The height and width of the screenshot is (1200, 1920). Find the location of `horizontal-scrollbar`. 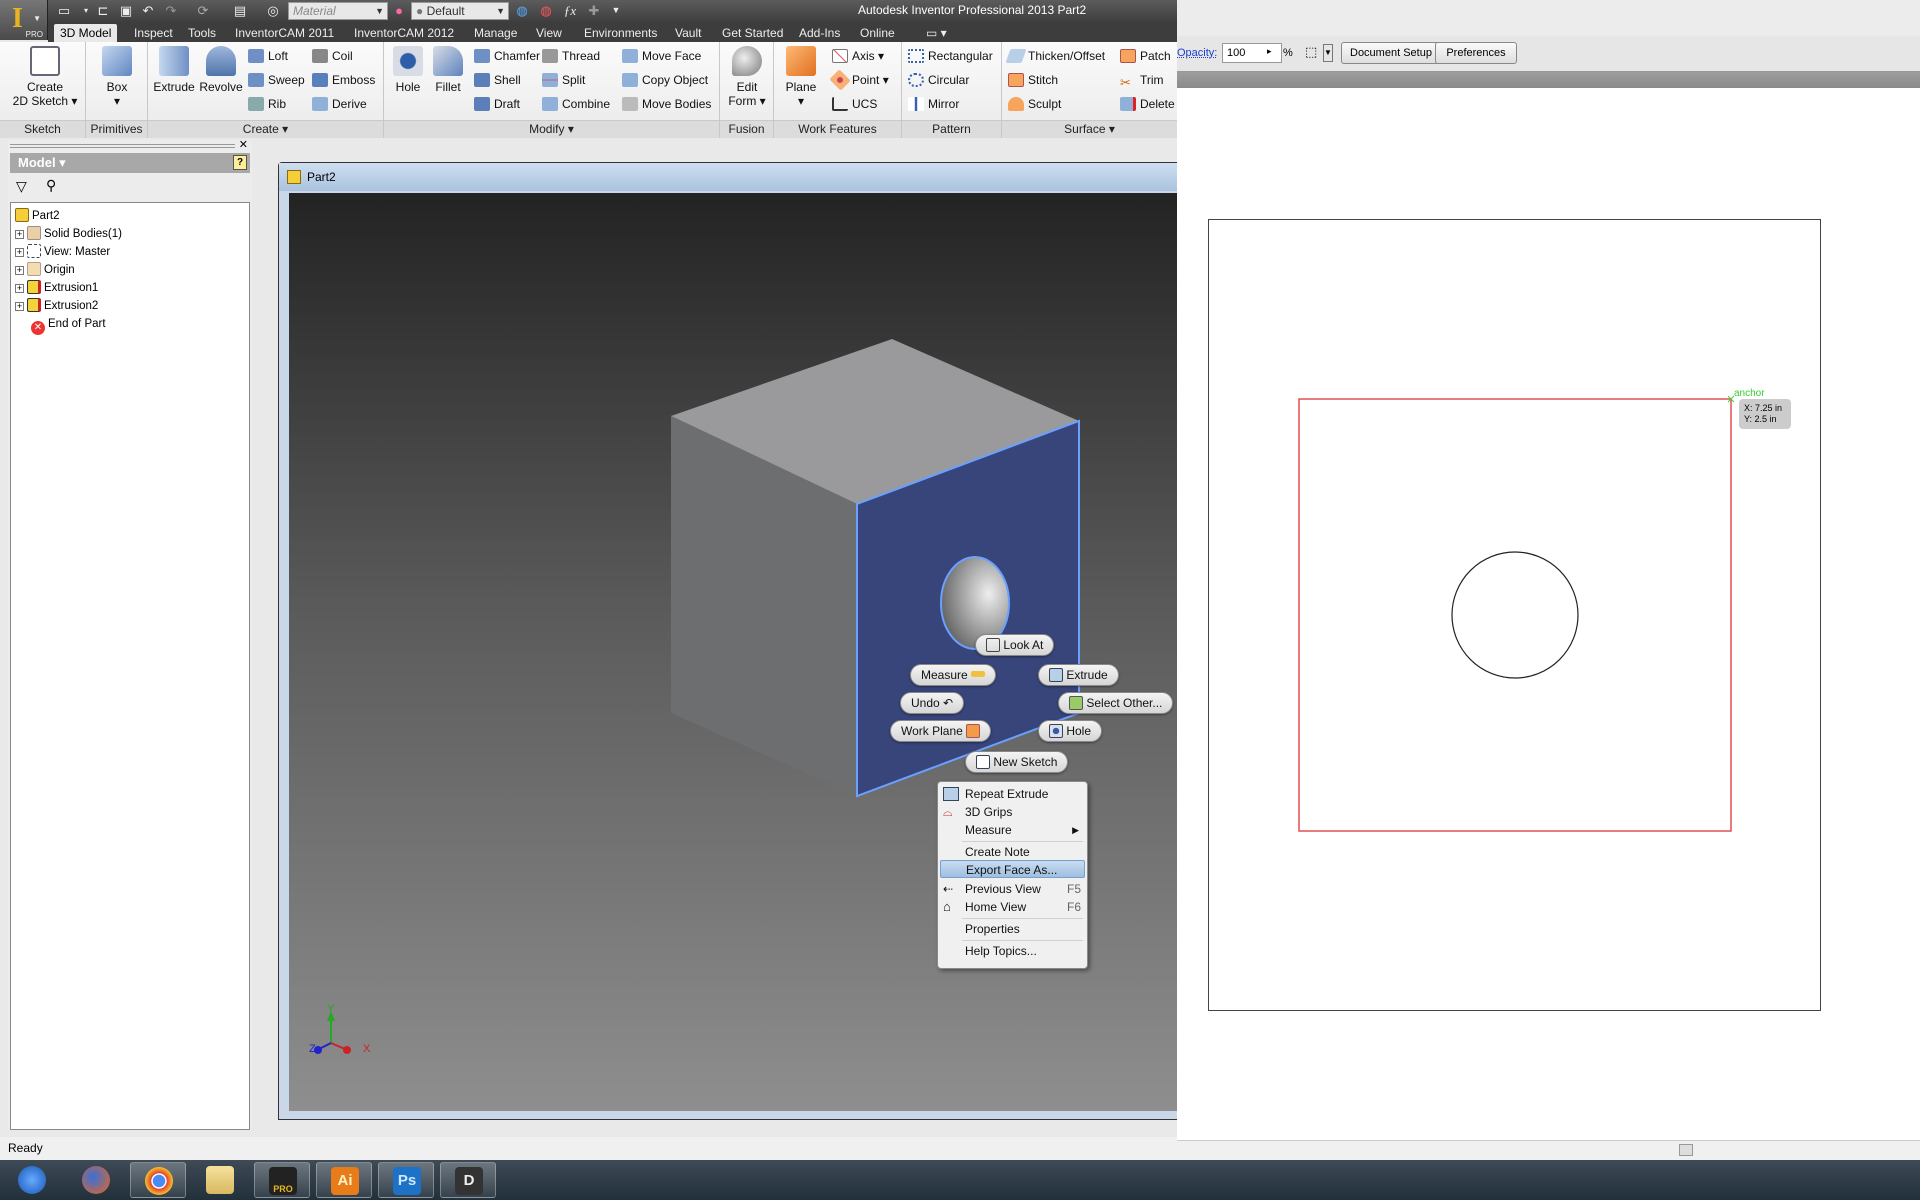

horizontal-scrollbar is located at coordinates (1548, 1150).